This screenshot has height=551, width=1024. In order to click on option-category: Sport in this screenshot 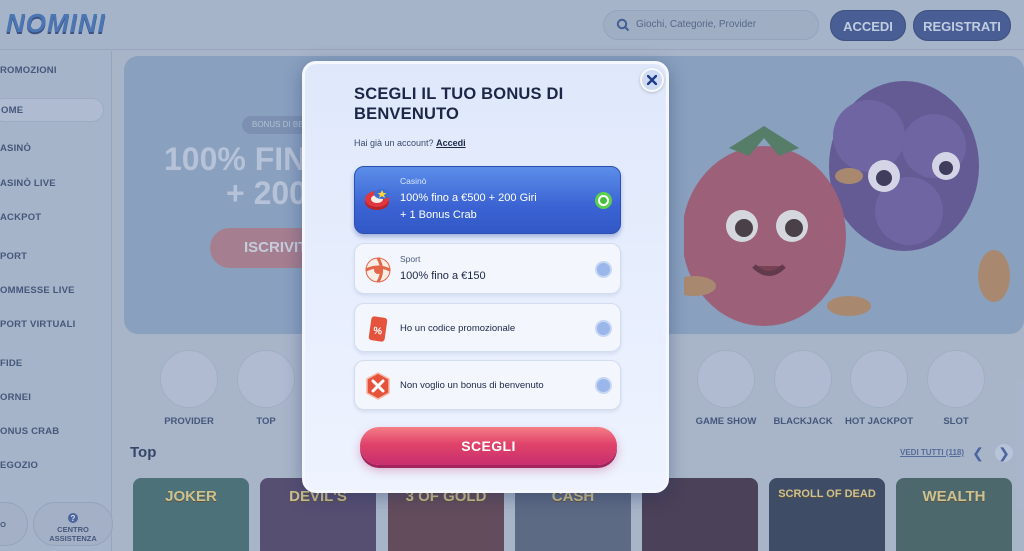, I will do `click(410, 259)`.